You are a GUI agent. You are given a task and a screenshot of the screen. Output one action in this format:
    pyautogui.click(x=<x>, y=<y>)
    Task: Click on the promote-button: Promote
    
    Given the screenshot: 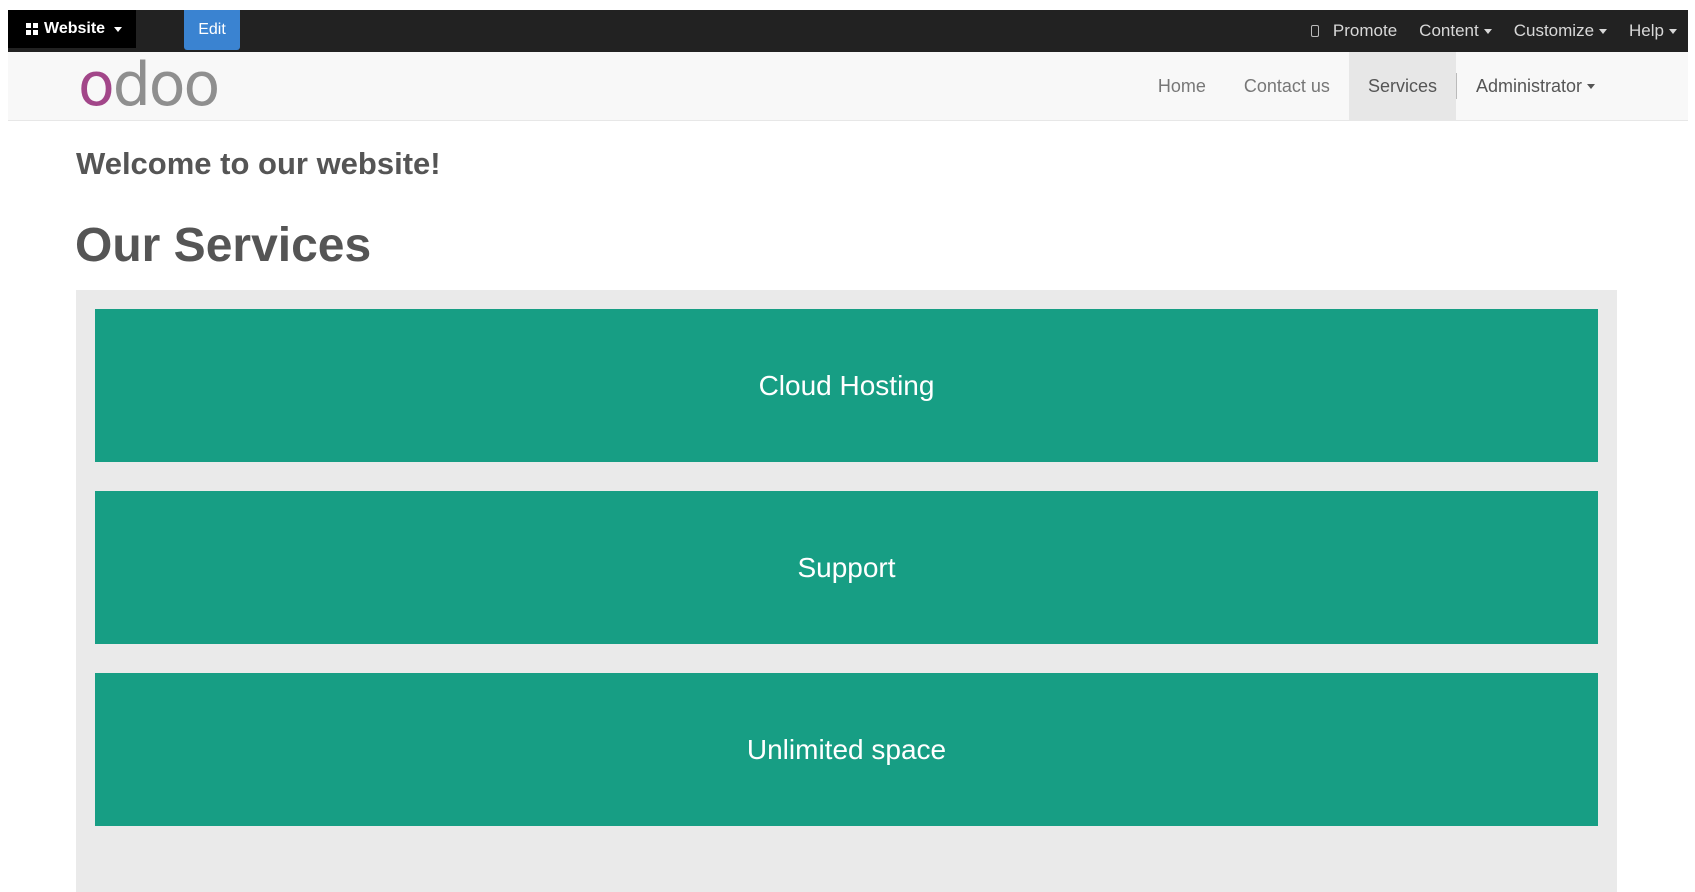 What is the action you would take?
    pyautogui.click(x=1354, y=31)
    